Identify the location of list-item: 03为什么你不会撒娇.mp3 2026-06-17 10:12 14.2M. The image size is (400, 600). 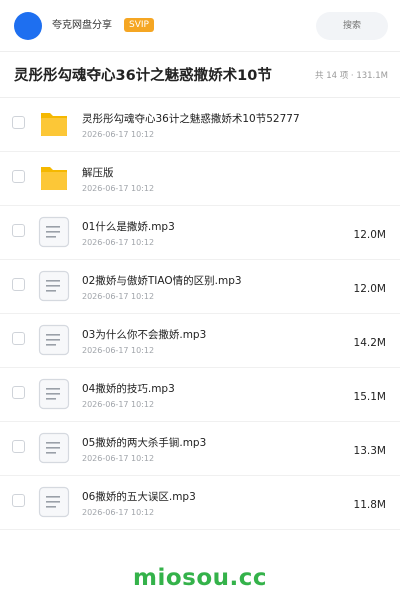
(200, 341).